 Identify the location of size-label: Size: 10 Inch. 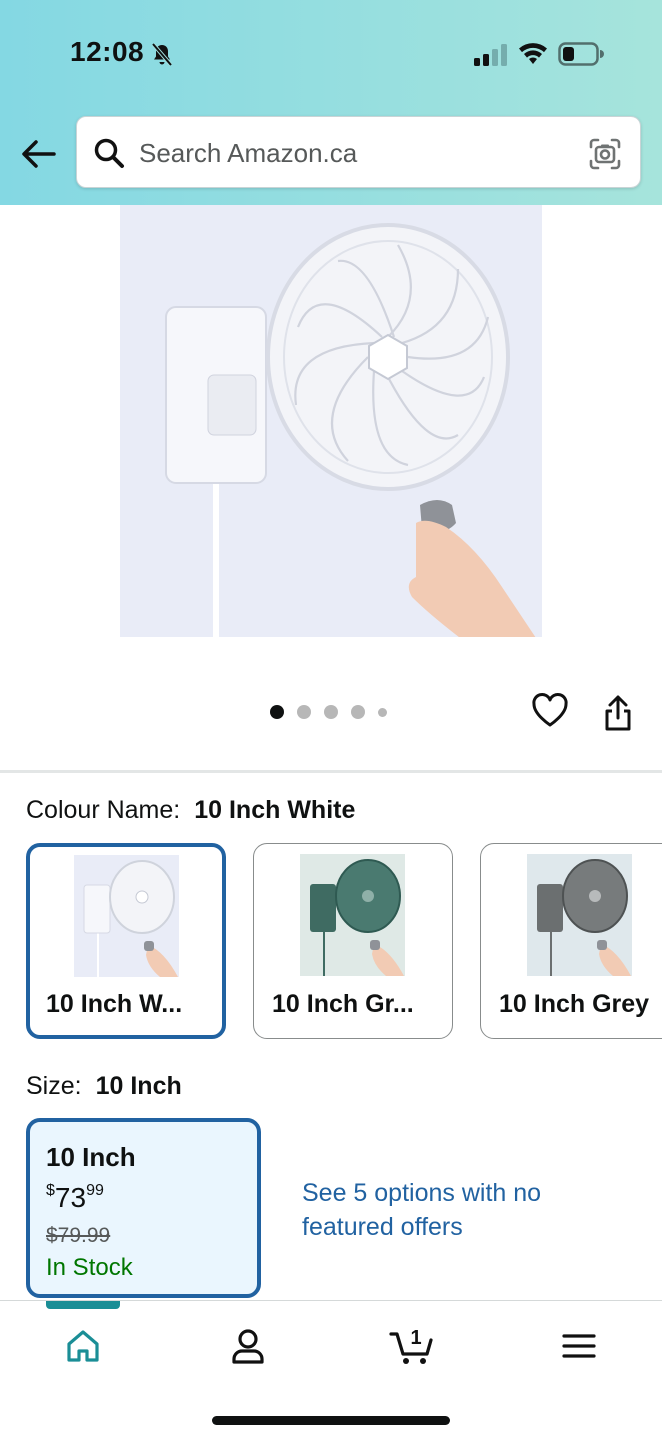
(104, 1086).